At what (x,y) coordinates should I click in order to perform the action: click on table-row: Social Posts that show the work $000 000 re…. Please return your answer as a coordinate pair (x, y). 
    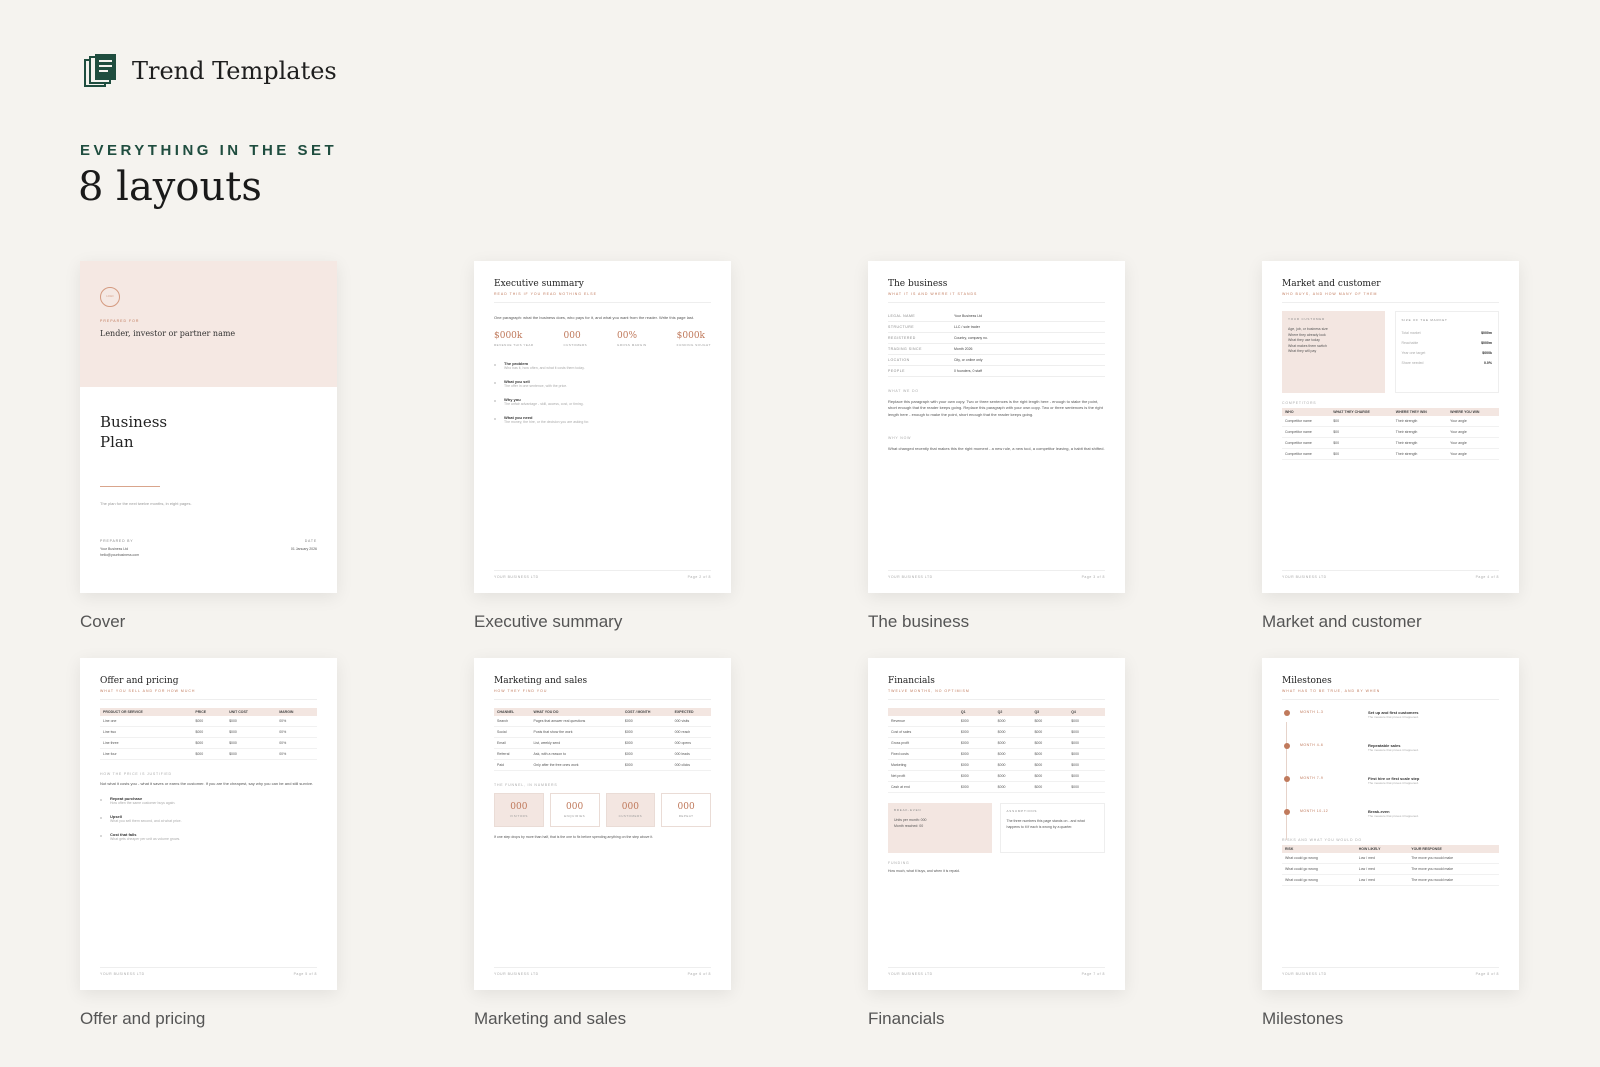
    Looking at the image, I should click on (602, 732).